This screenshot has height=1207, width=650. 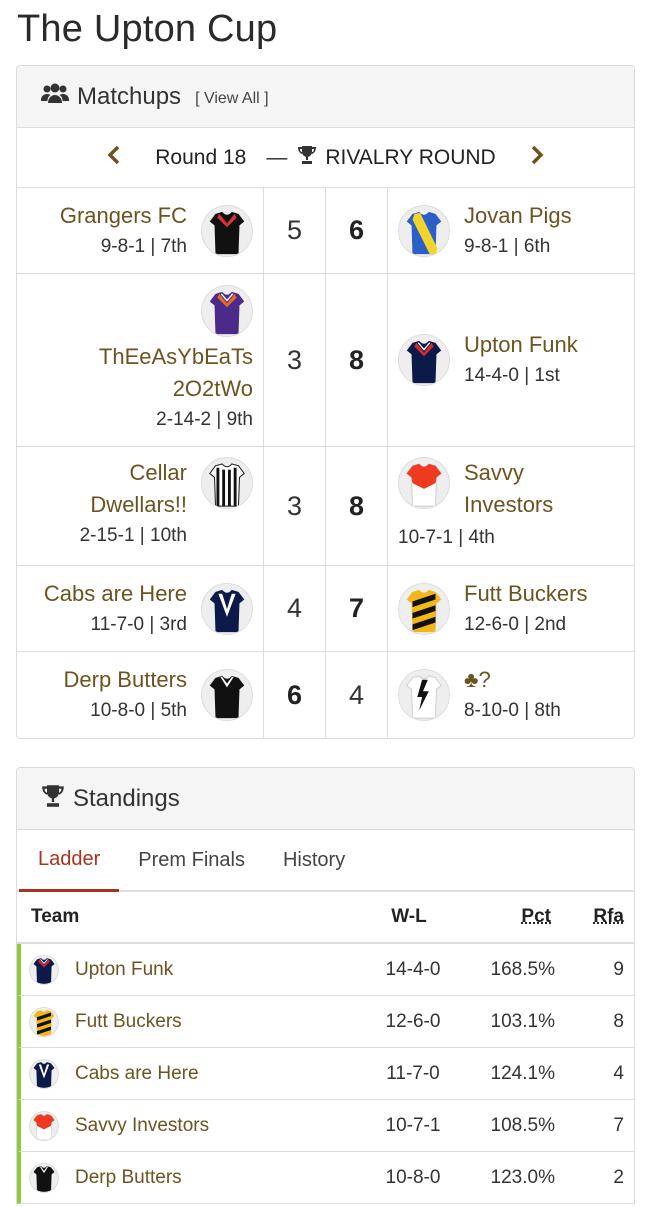 I want to click on away-team: Savvy Investors 10-7-1 | 4th, so click(x=511, y=506).